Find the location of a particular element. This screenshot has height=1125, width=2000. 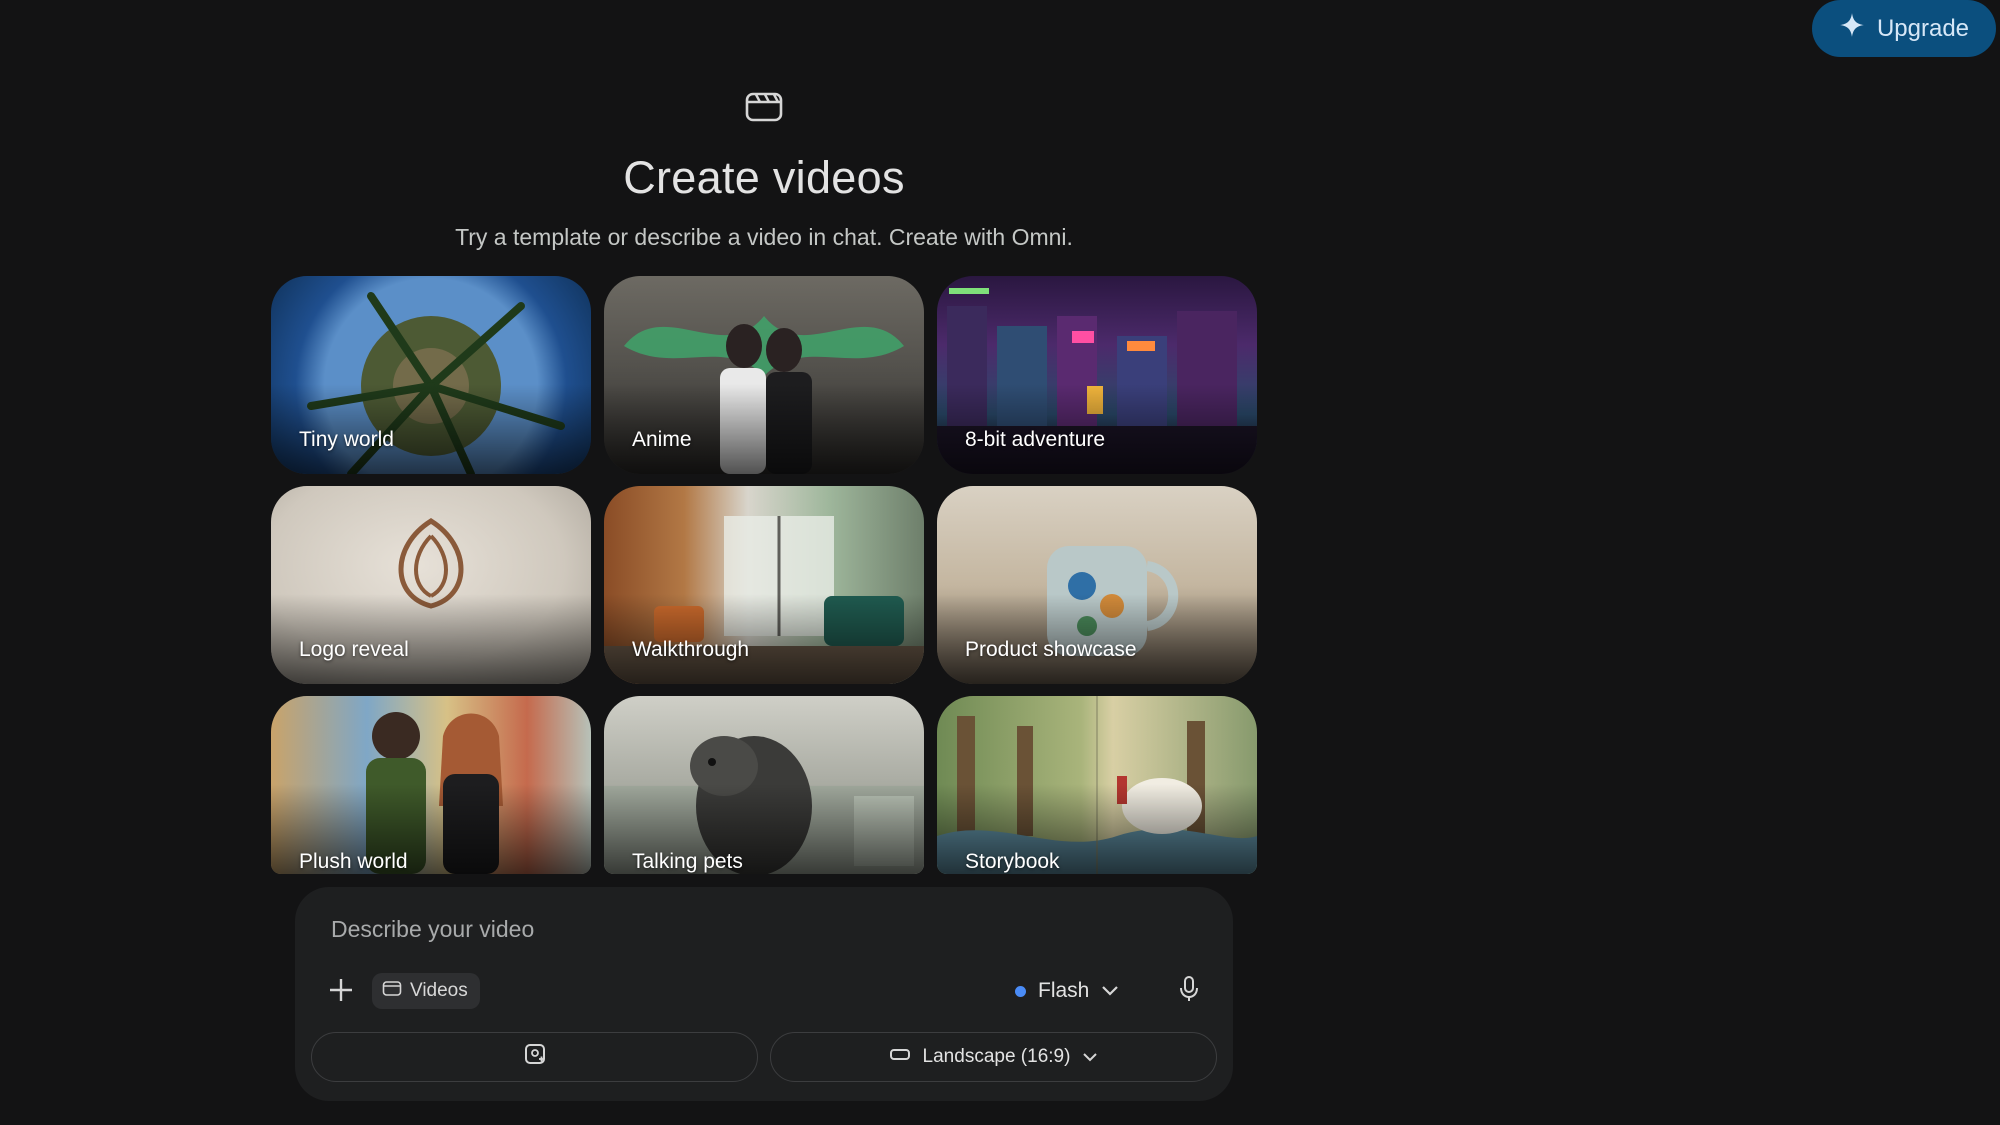

template-label: Logo reveal is located at coordinates (354, 649).